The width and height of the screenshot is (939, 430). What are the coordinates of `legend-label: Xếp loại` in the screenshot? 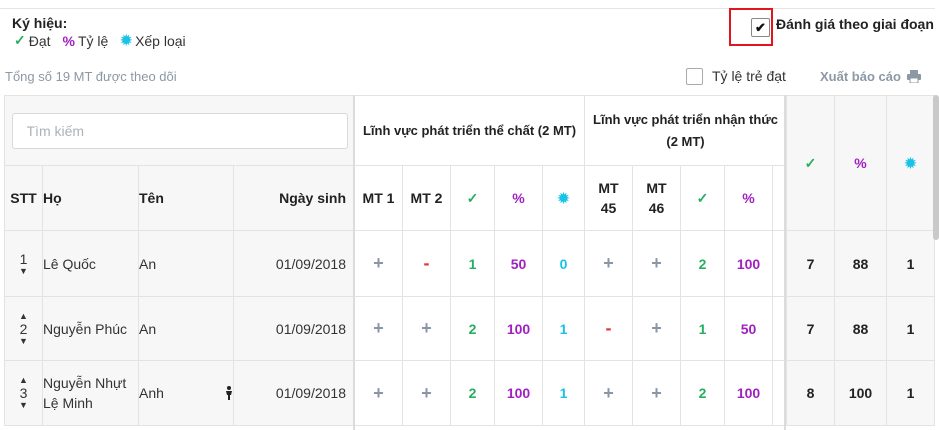 It's located at (160, 40).